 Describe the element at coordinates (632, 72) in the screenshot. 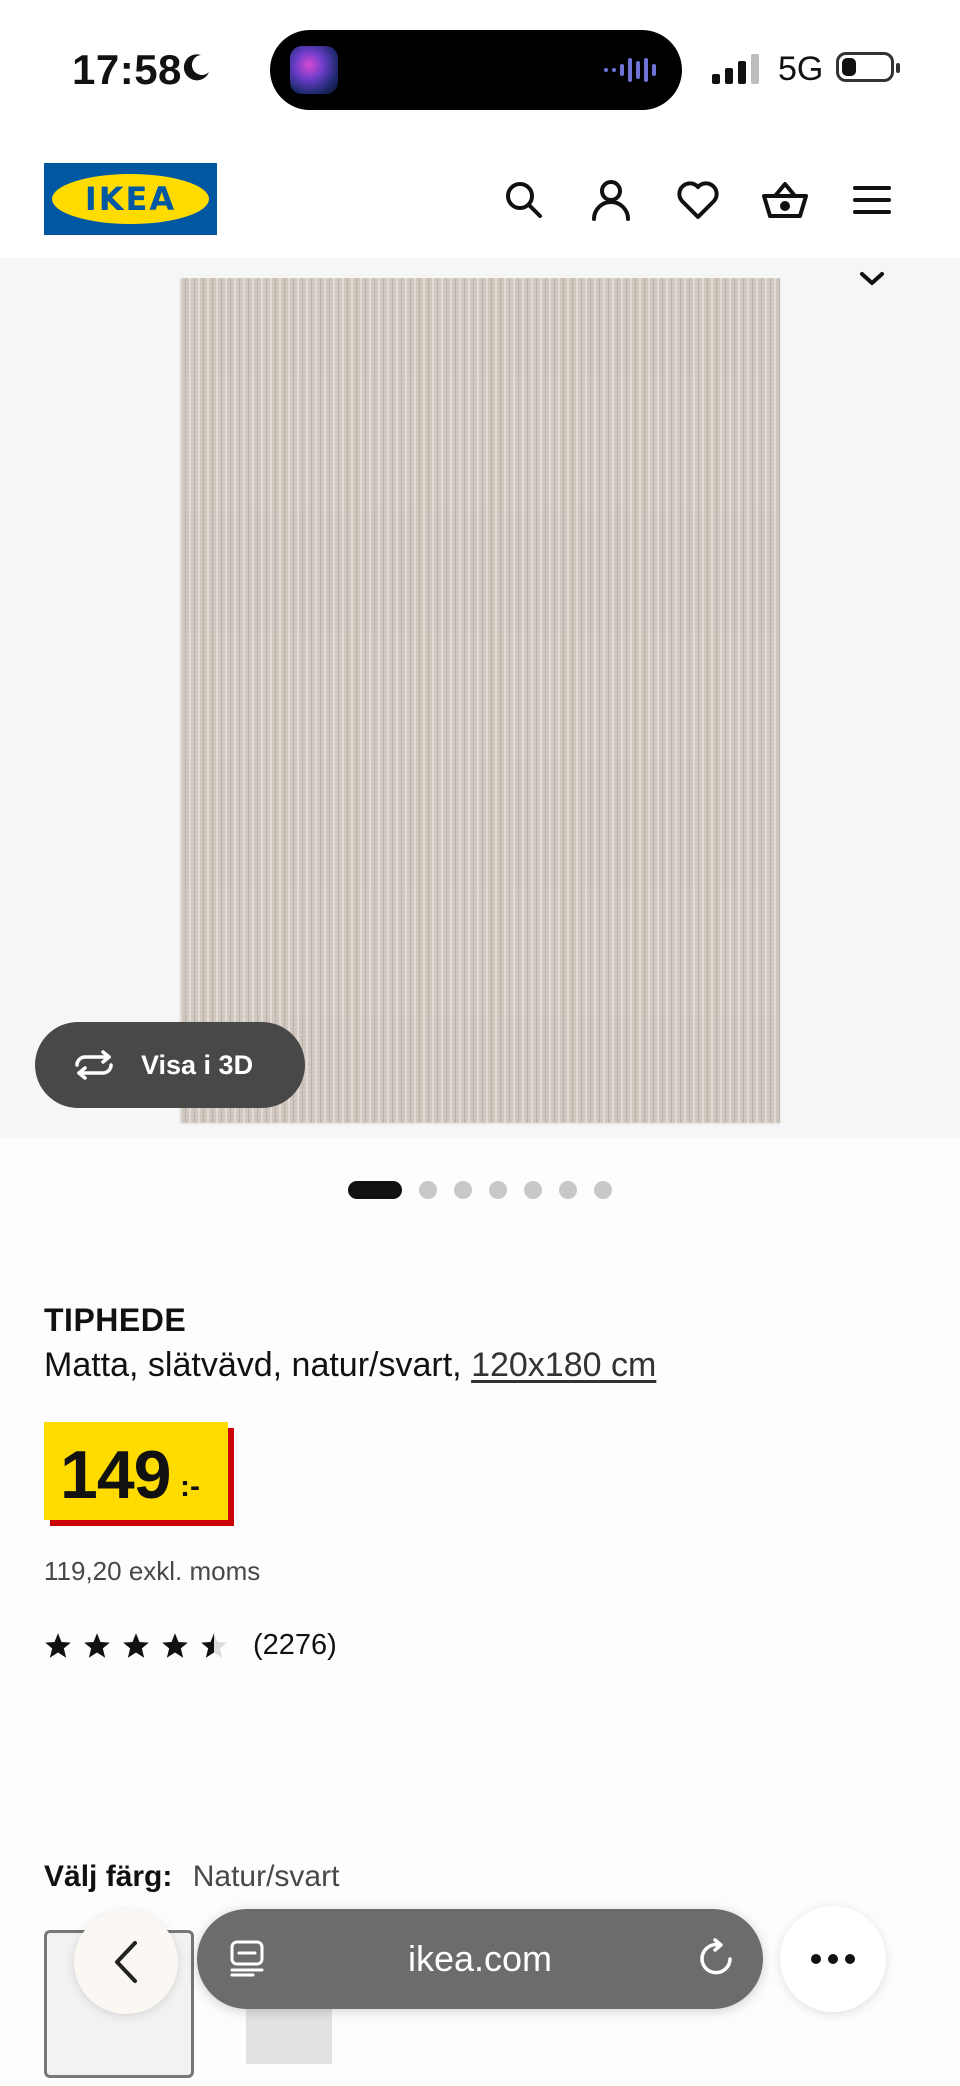

I see `audio-wave-icon` at that location.